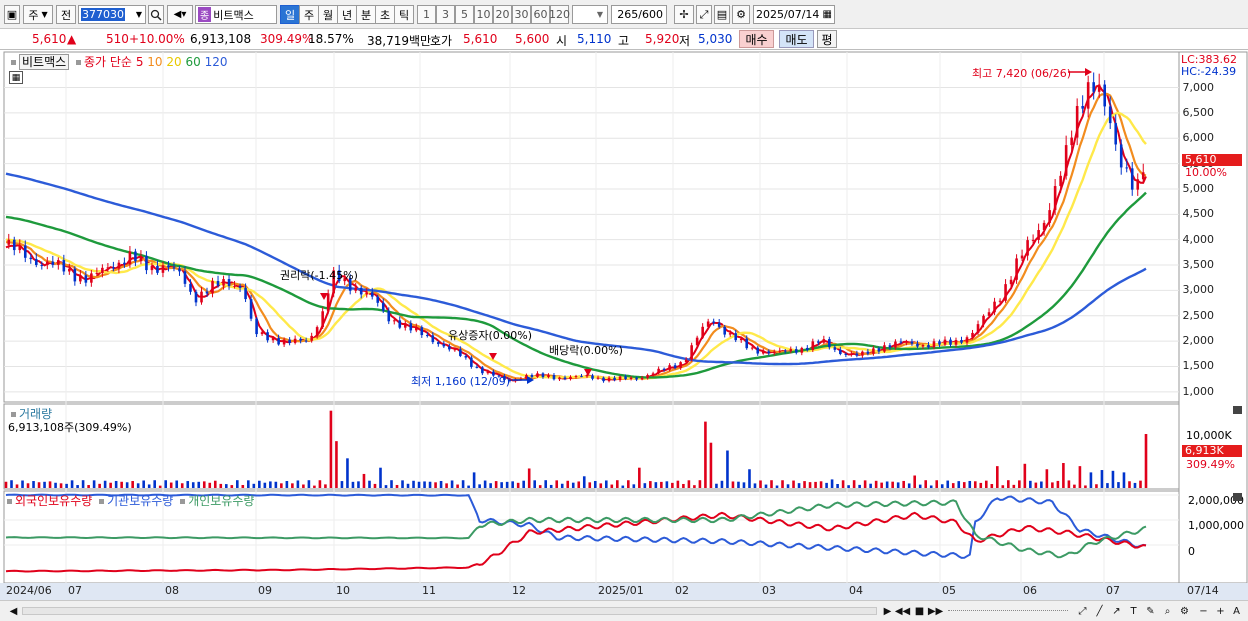 This screenshot has width=1248, height=621. What do you see at coordinates (621, 590) in the screenshot?
I see `x-tick-label: 2025/01` at bounding box center [621, 590].